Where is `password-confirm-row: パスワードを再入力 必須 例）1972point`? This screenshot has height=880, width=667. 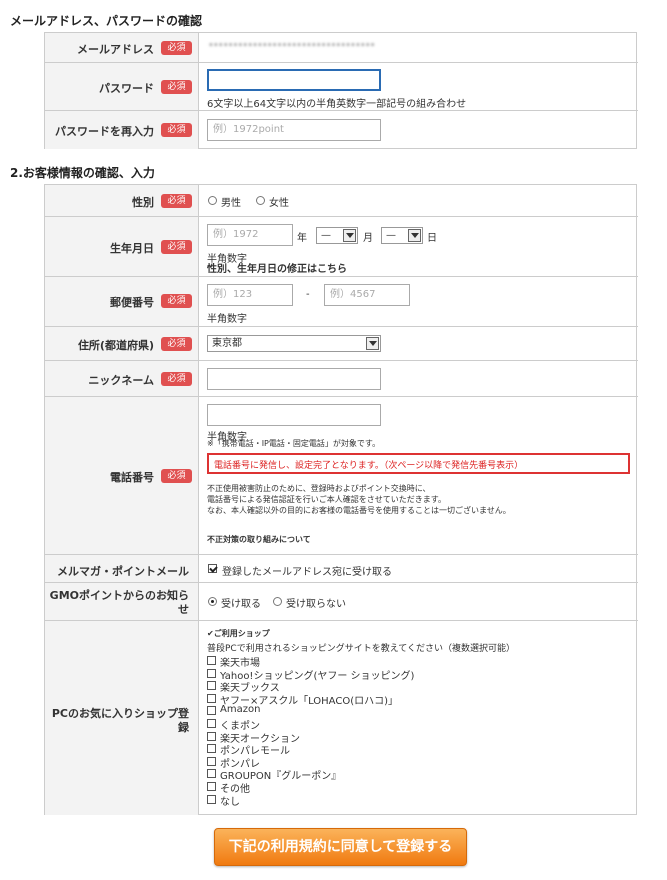 password-confirm-row: パスワードを再入力 必須 例）1972point is located at coordinates (341, 130).